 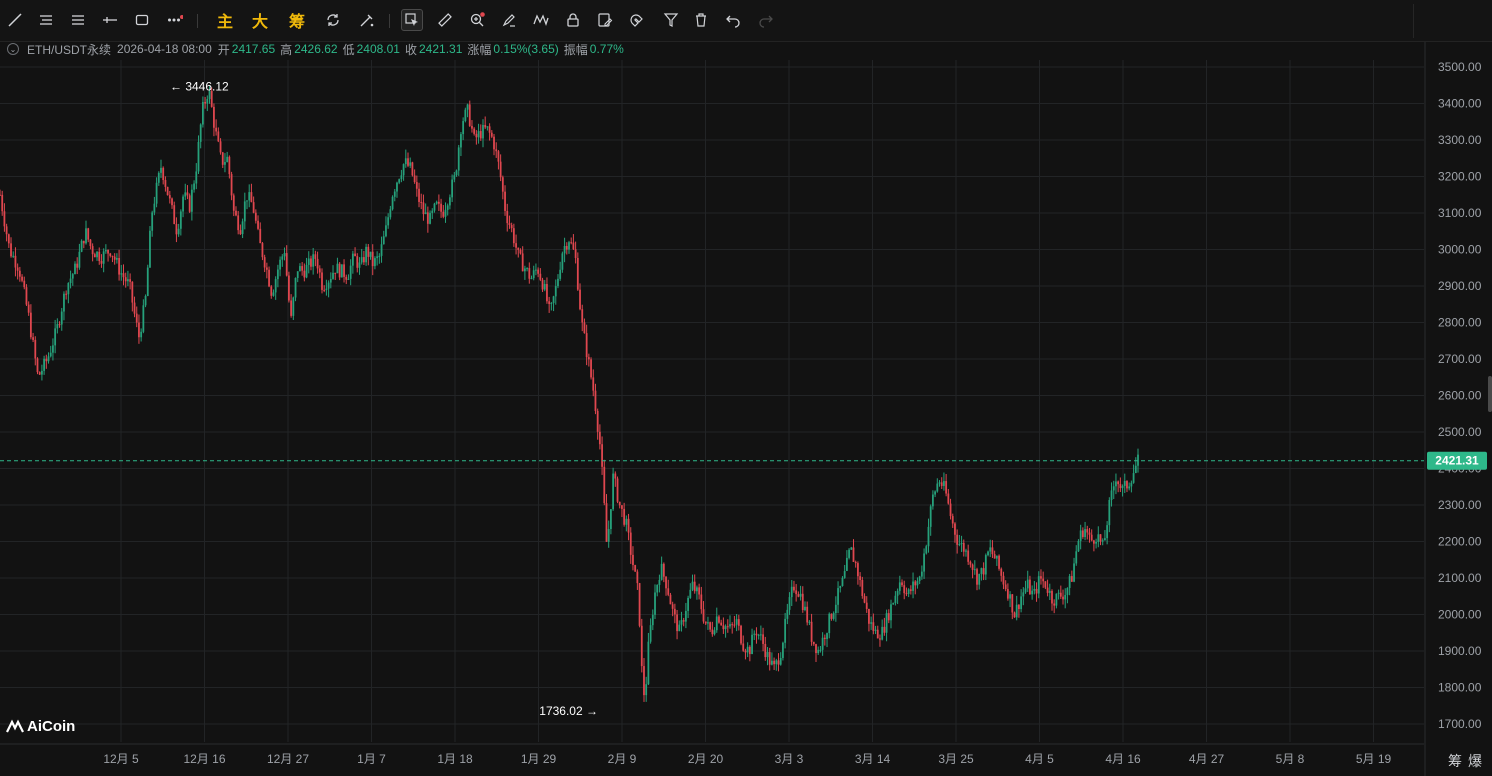 I want to click on price-scale-handle, so click(x=1490, y=394).